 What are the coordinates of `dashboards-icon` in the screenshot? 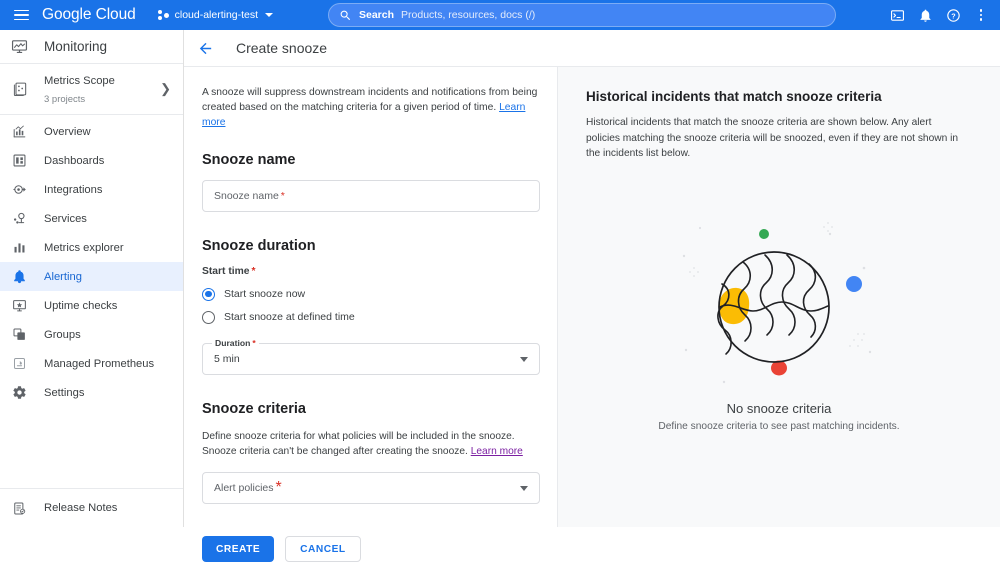 It's located at (19, 160).